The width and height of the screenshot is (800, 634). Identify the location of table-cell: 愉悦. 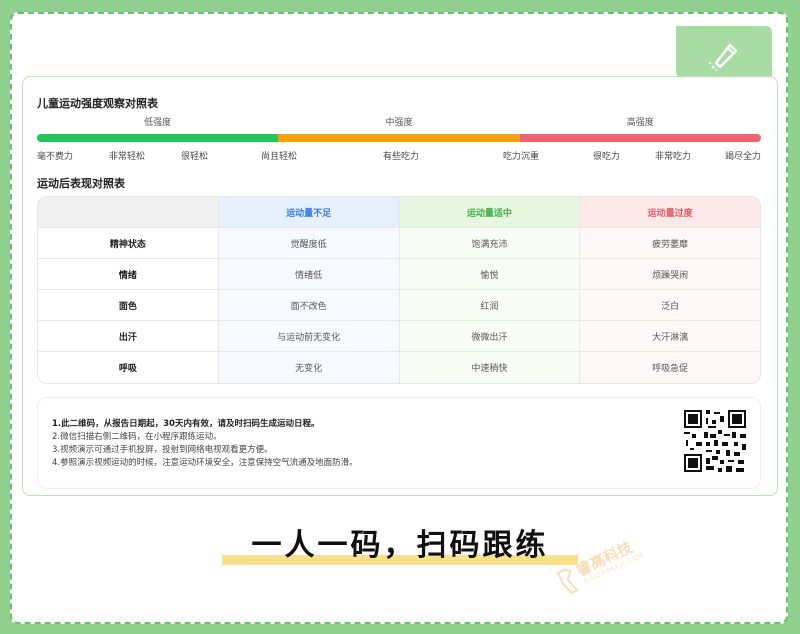
(490, 274).